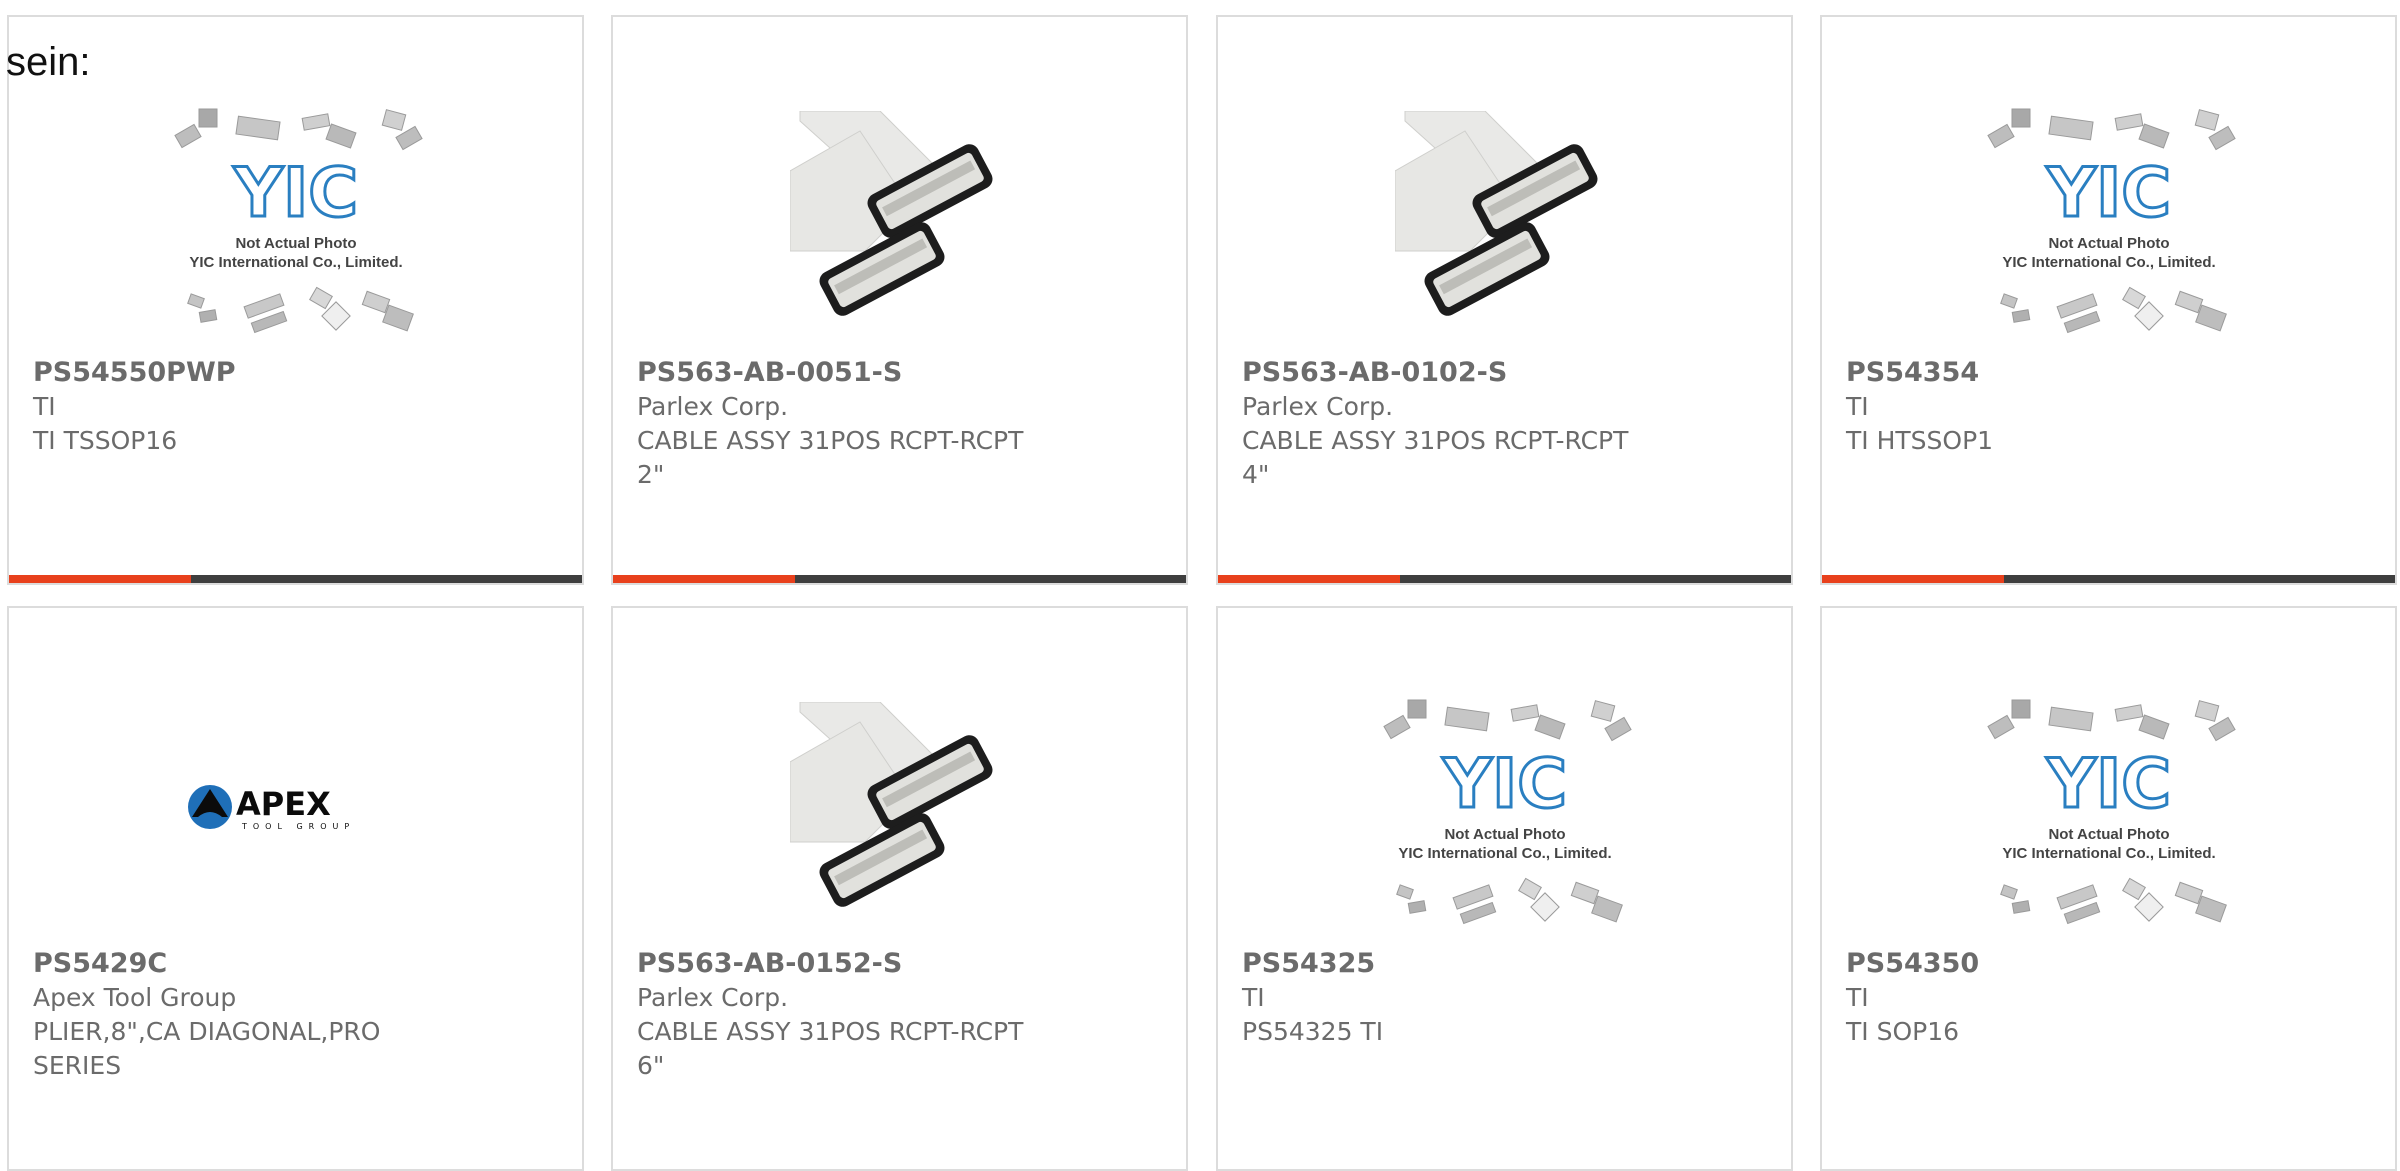  Describe the element at coordinates (2056, 373) in the screenshot. I see `part-number: PS54354` at that location.